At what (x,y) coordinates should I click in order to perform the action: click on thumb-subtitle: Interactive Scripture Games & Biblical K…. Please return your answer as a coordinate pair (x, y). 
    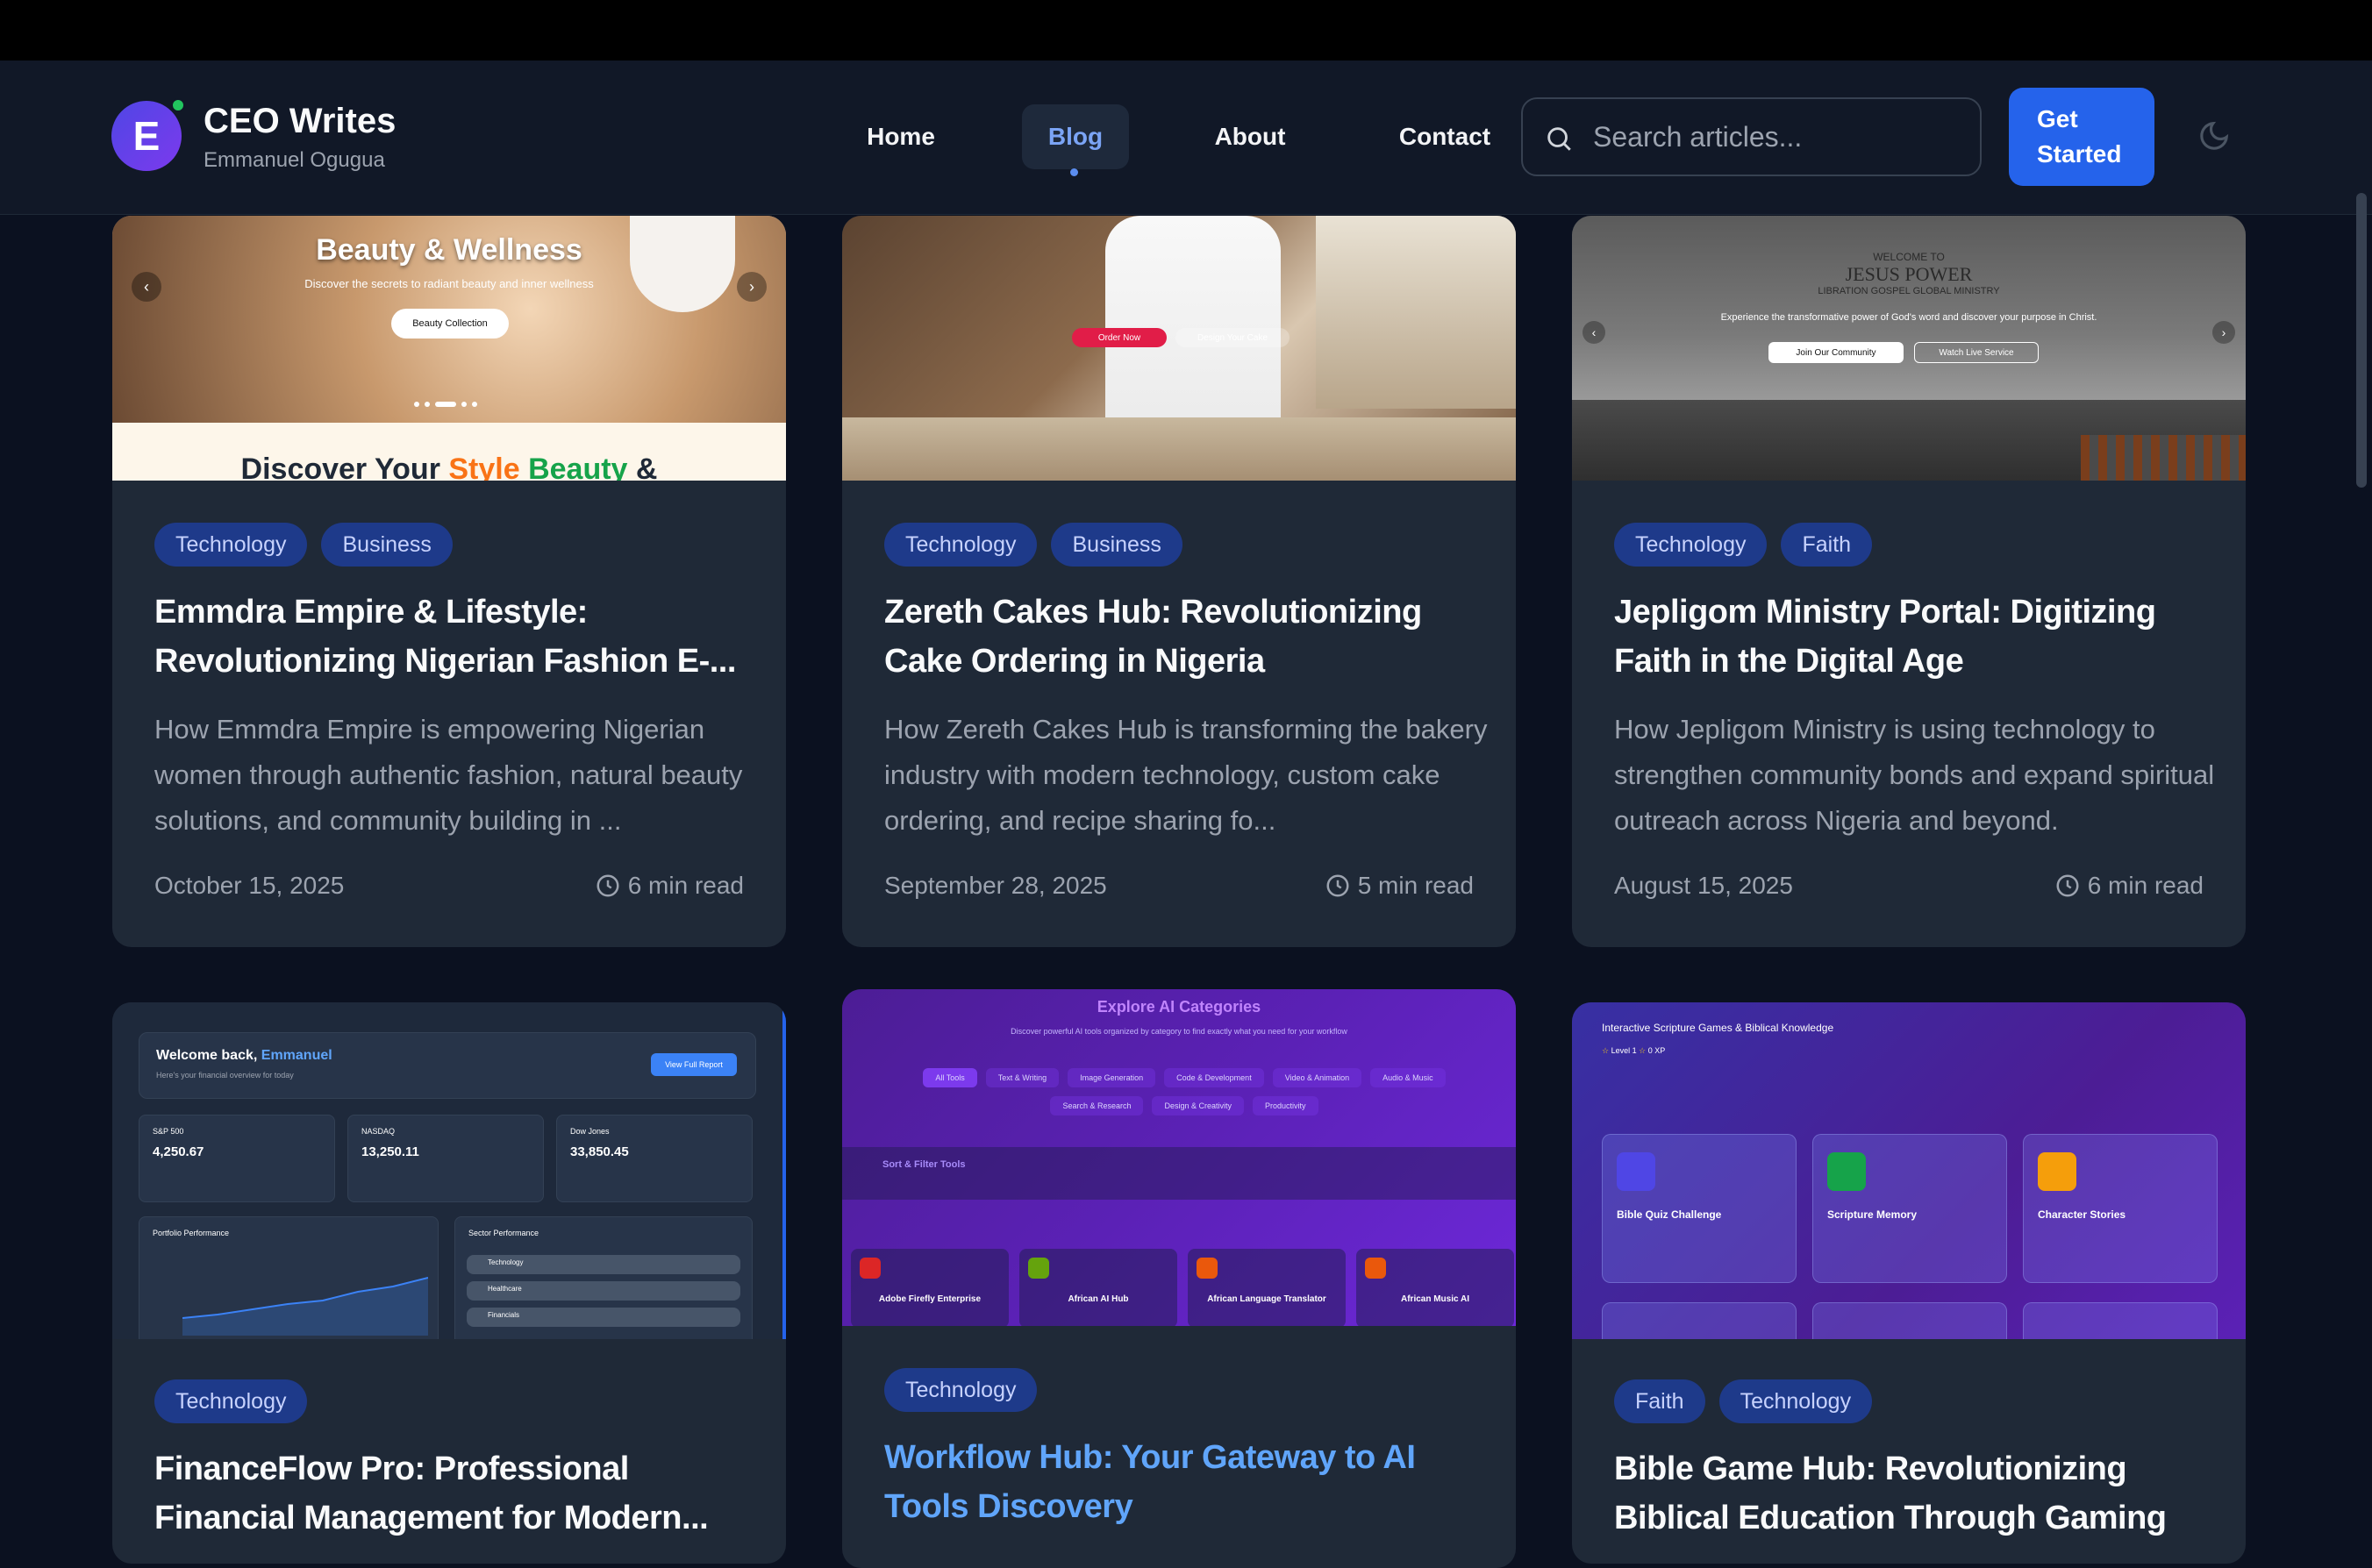
    Looking at the image, I should click on (1718, 1028).